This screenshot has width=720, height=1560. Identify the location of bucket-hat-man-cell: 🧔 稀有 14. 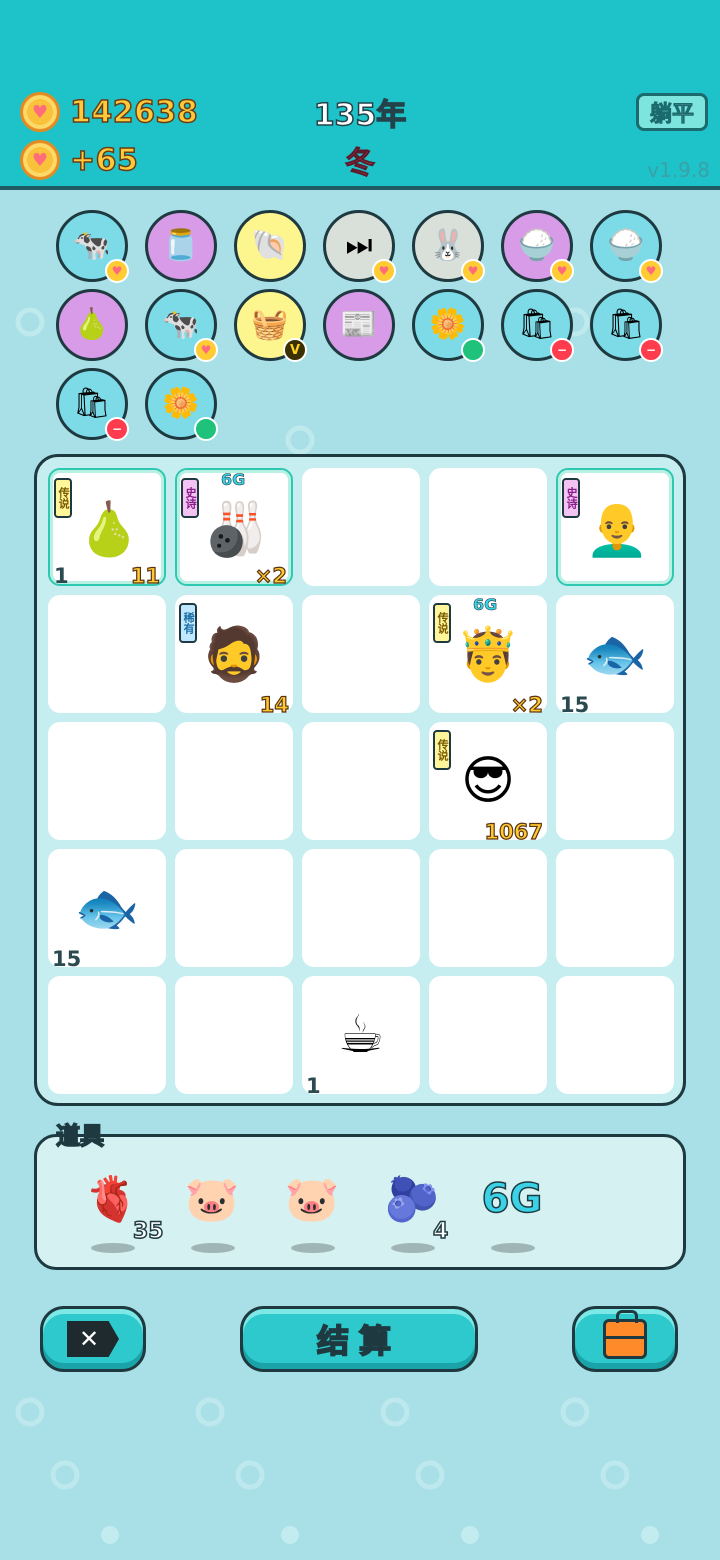
(234, 656).